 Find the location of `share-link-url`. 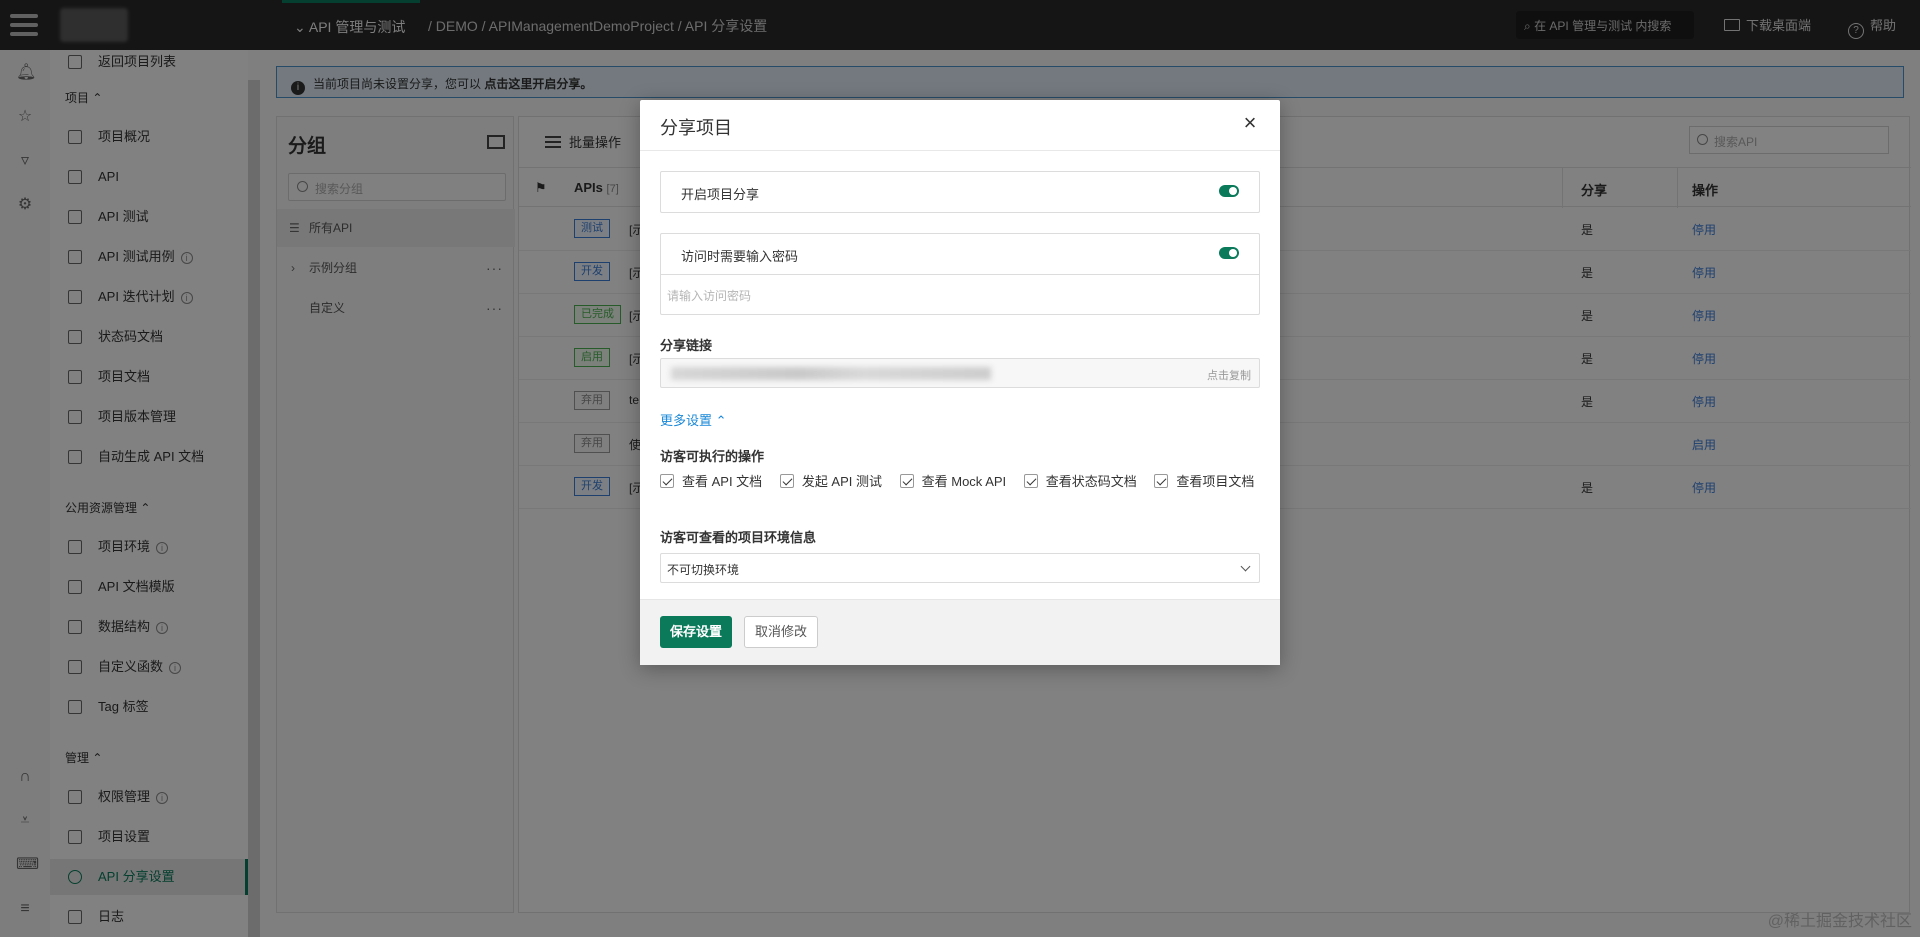

share-link-url is located at coordinates (831, 373).